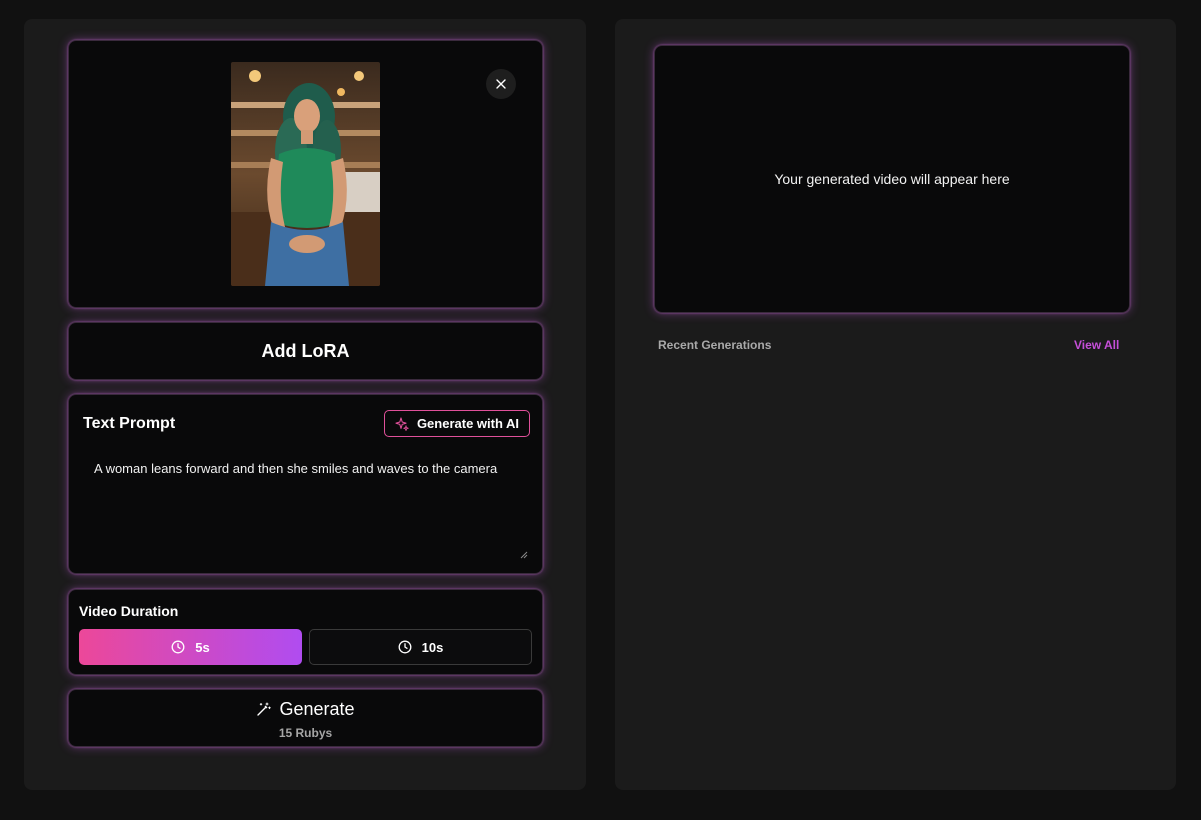 Image resolution: width=1201 pixels, height=820 pixels. I want to click on generate-button: Generate 15 Rubys, so click(305, 718).